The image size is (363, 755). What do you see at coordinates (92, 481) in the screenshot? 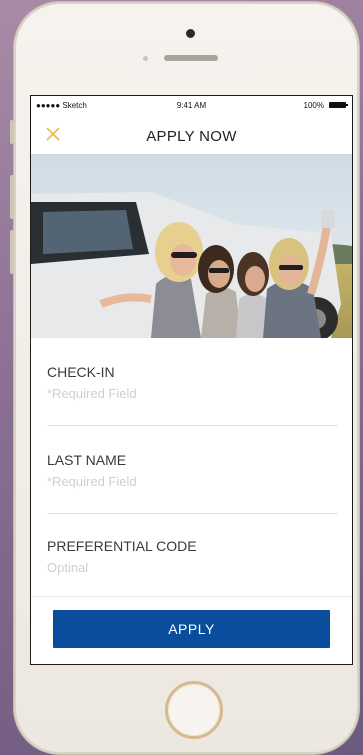
I see `last-name-input: *Required Field` at bounding box center [92, 481].